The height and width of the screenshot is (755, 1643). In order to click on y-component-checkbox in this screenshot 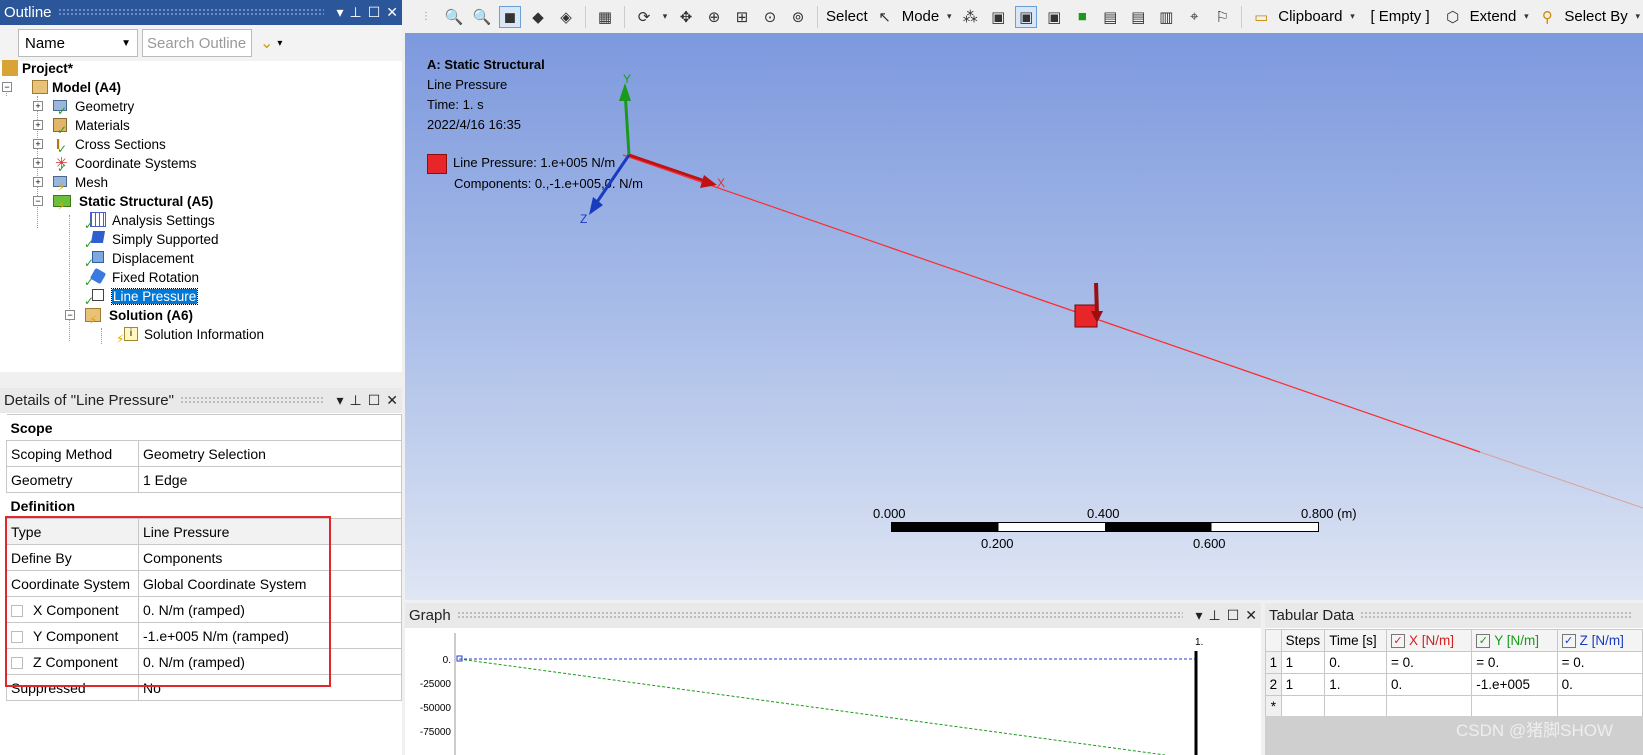, I will do `click(17, 636)`.